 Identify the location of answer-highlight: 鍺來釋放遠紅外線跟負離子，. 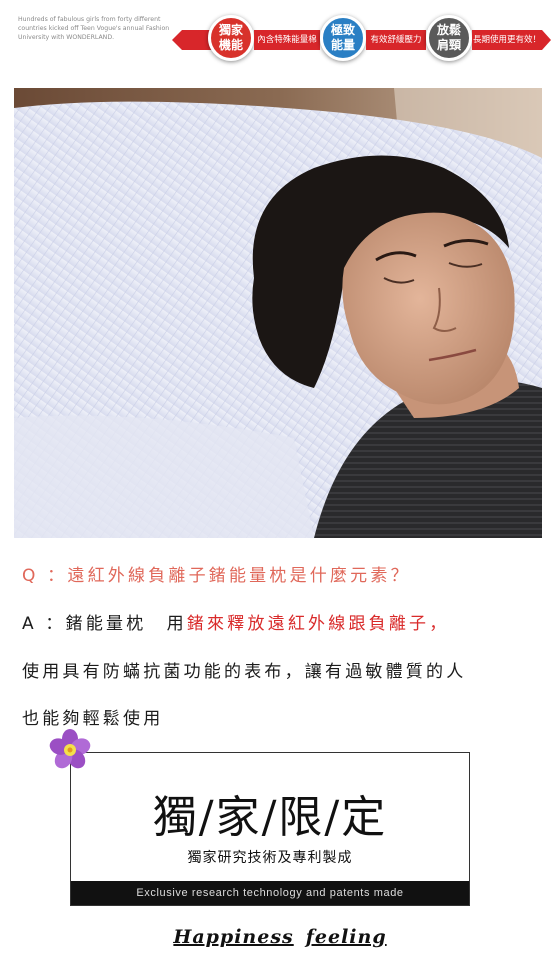
(318, 624).